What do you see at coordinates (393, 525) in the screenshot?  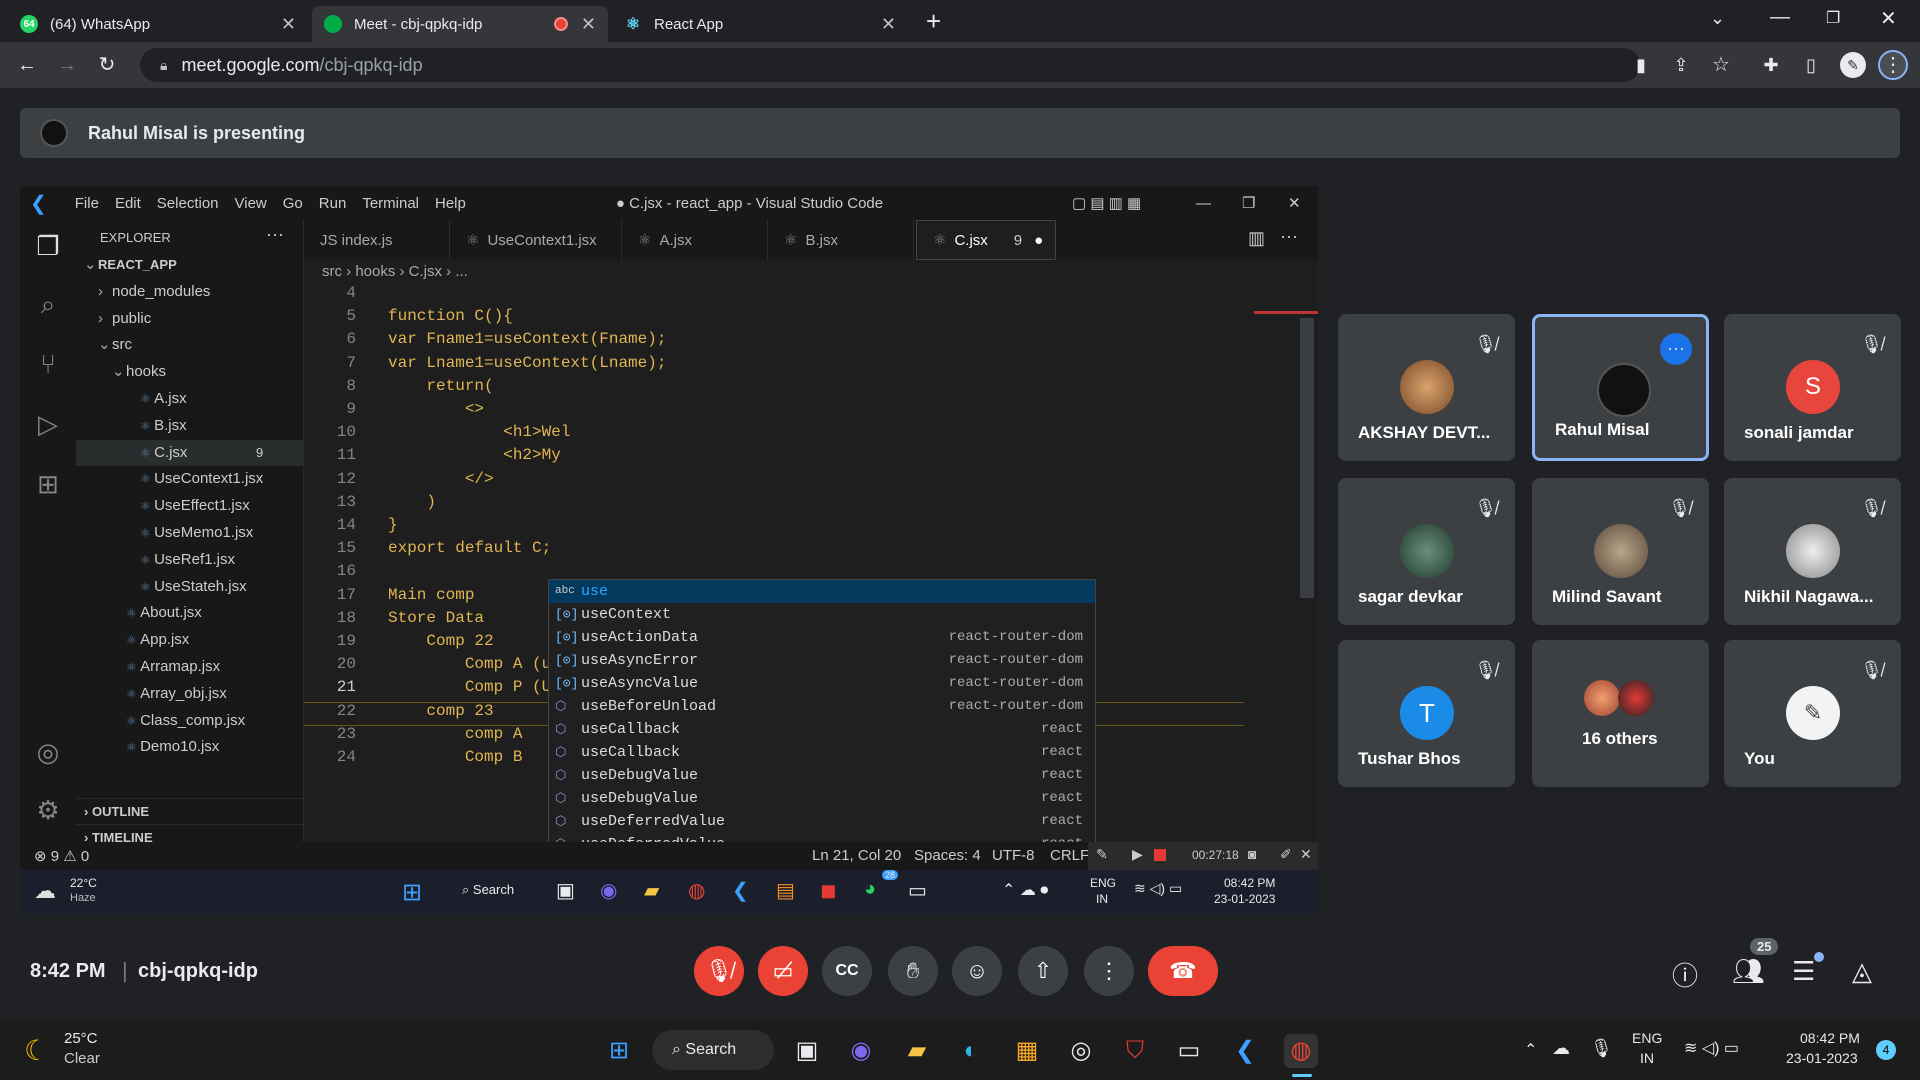 I see `code-line: }` at bounding box center [393, 525].